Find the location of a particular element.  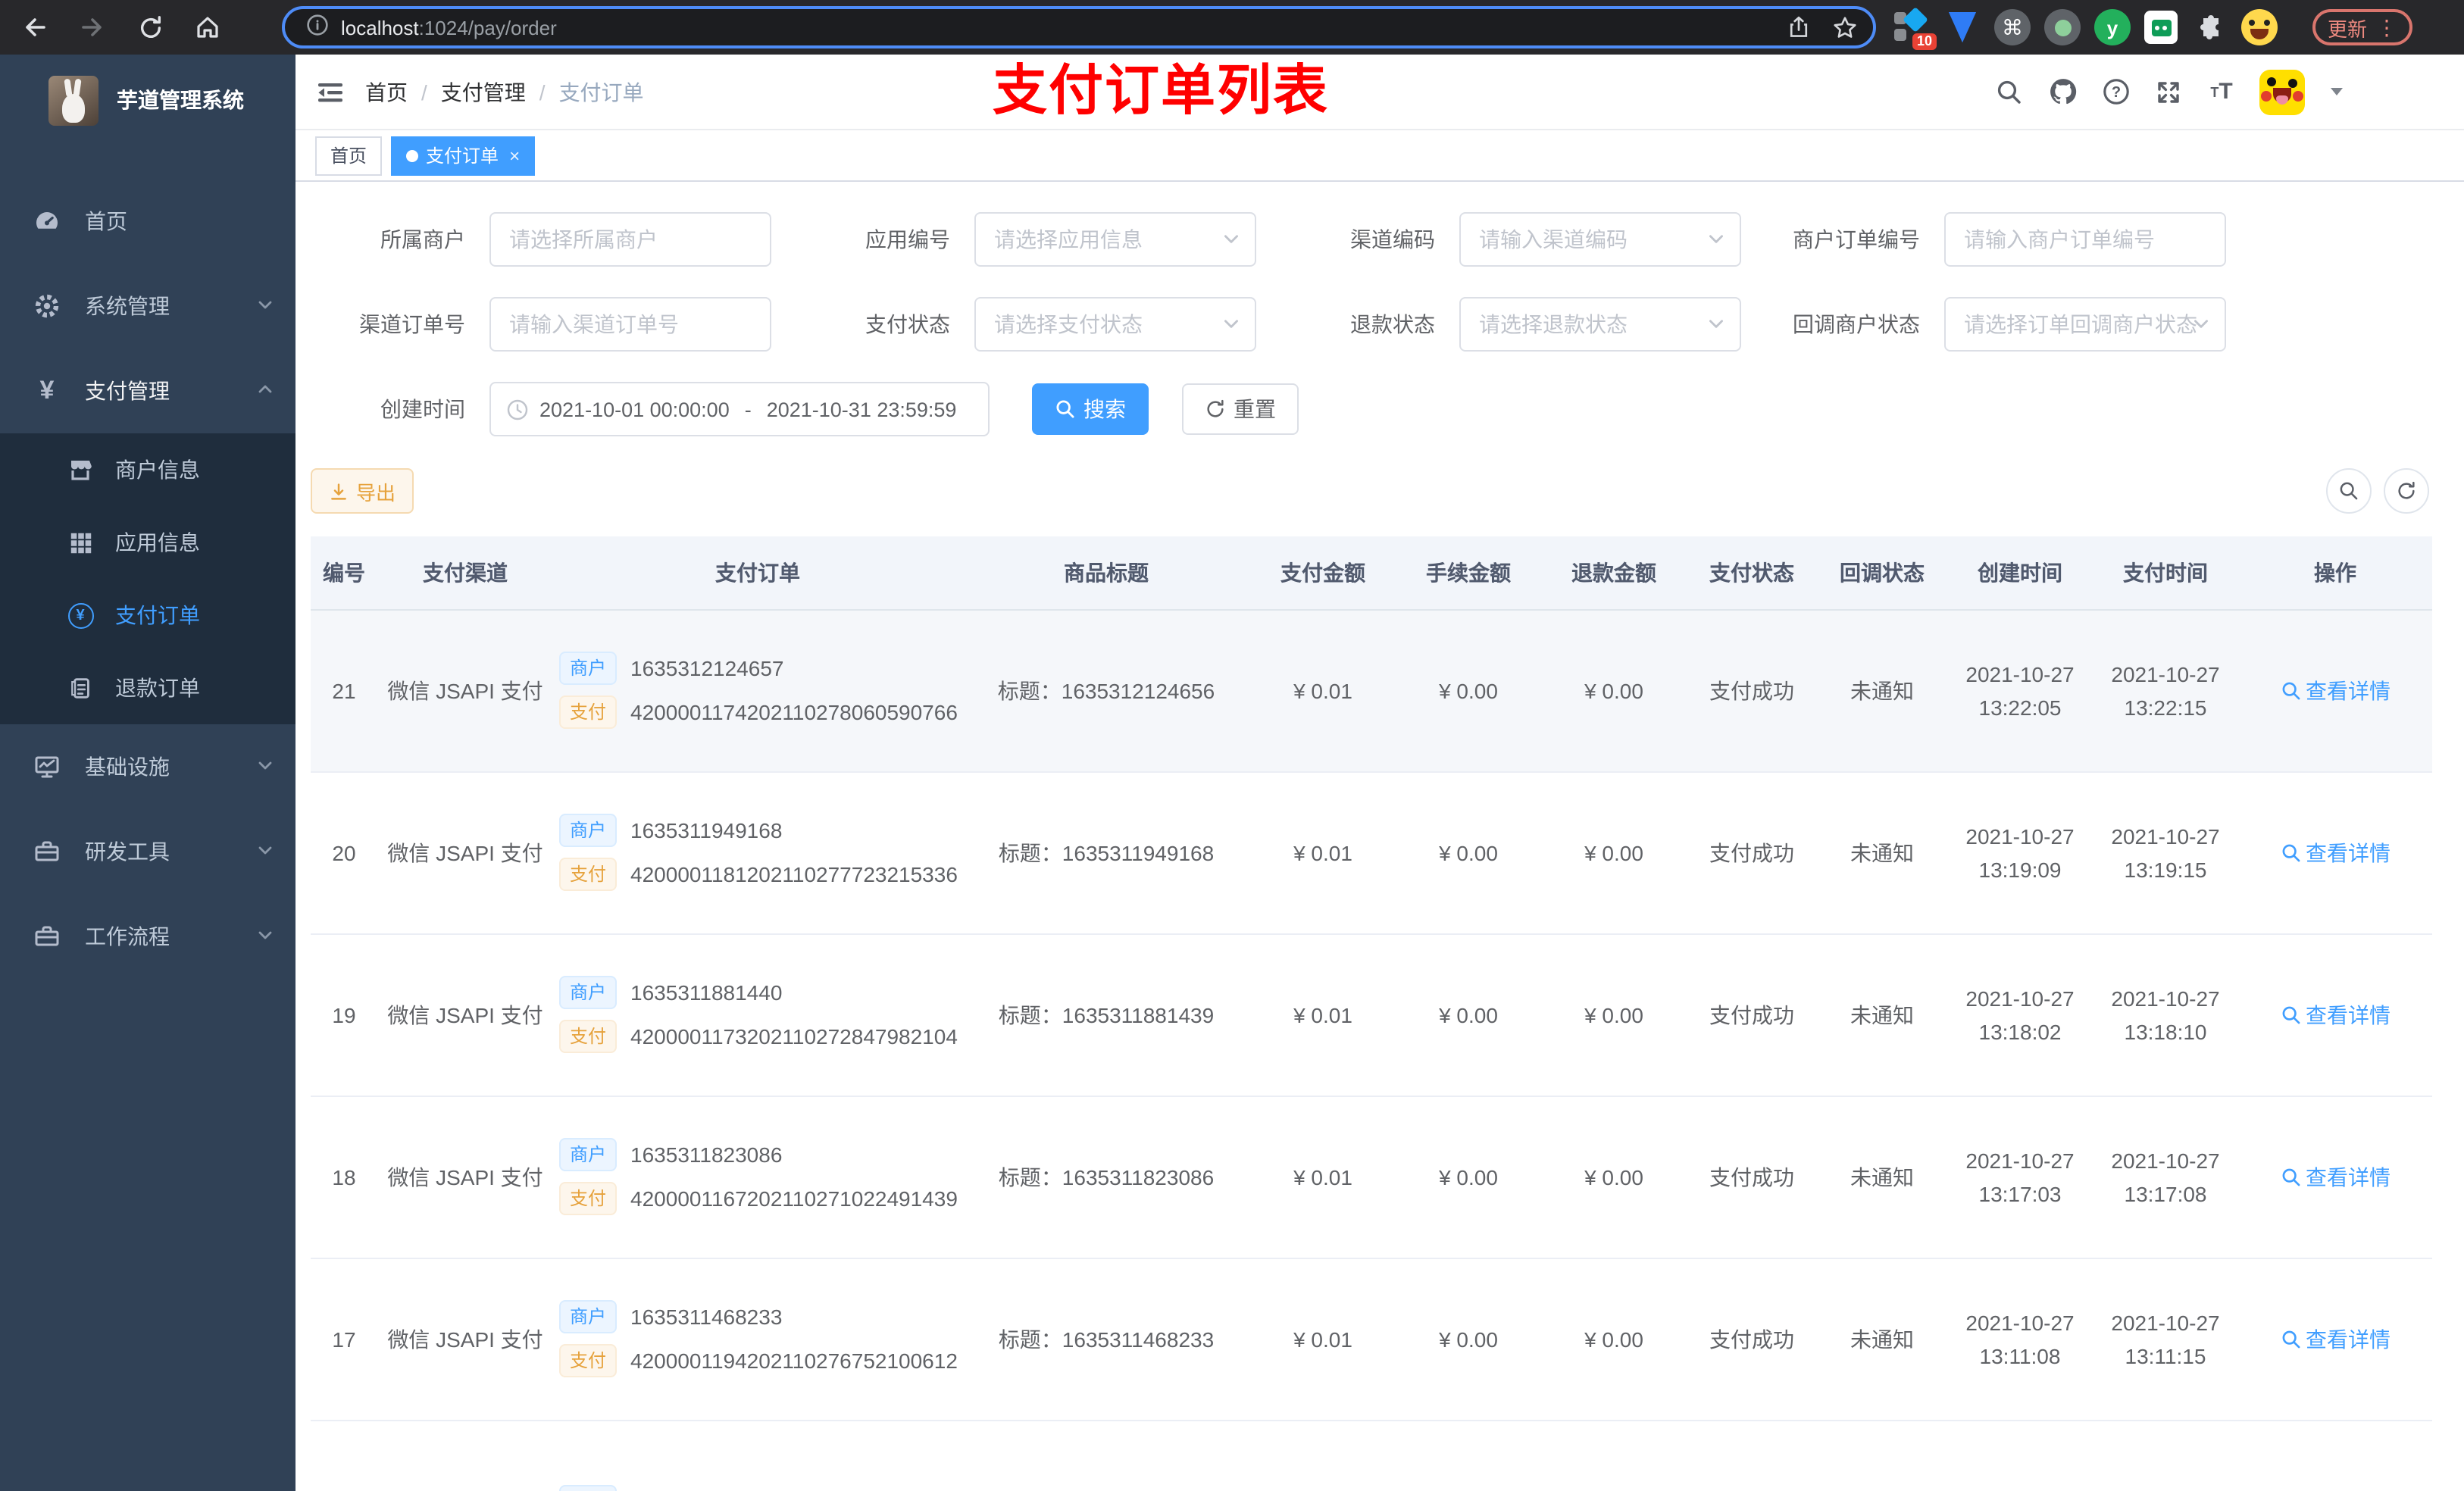

app-logo: 芋道管理系统 is located at coordinates (147, 100).